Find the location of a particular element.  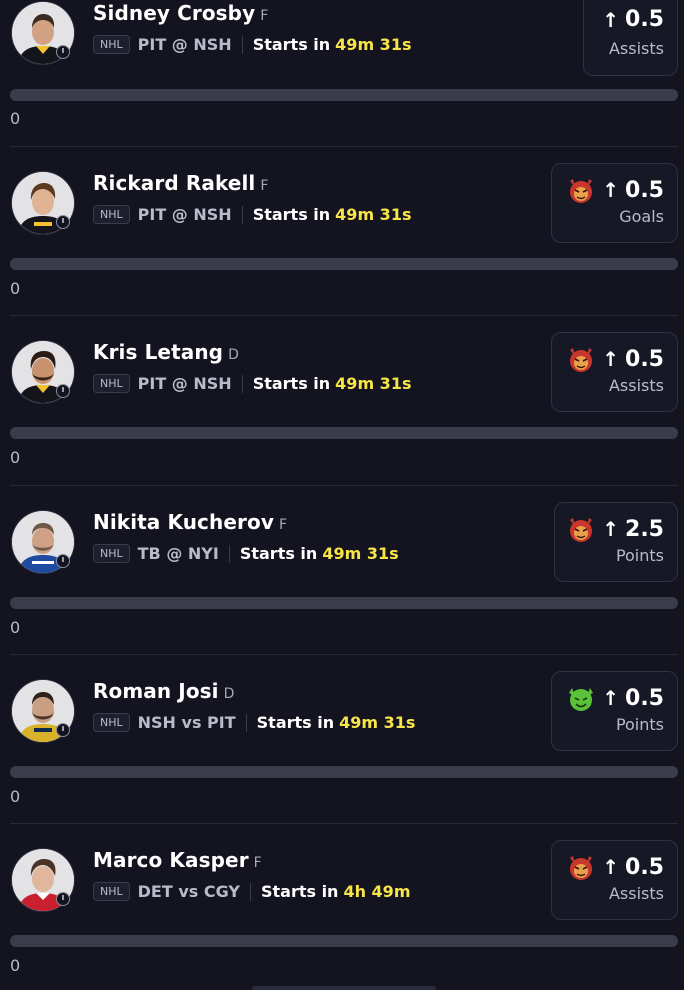

matchup: TB @ NYI is located at coordinates (178, 553).